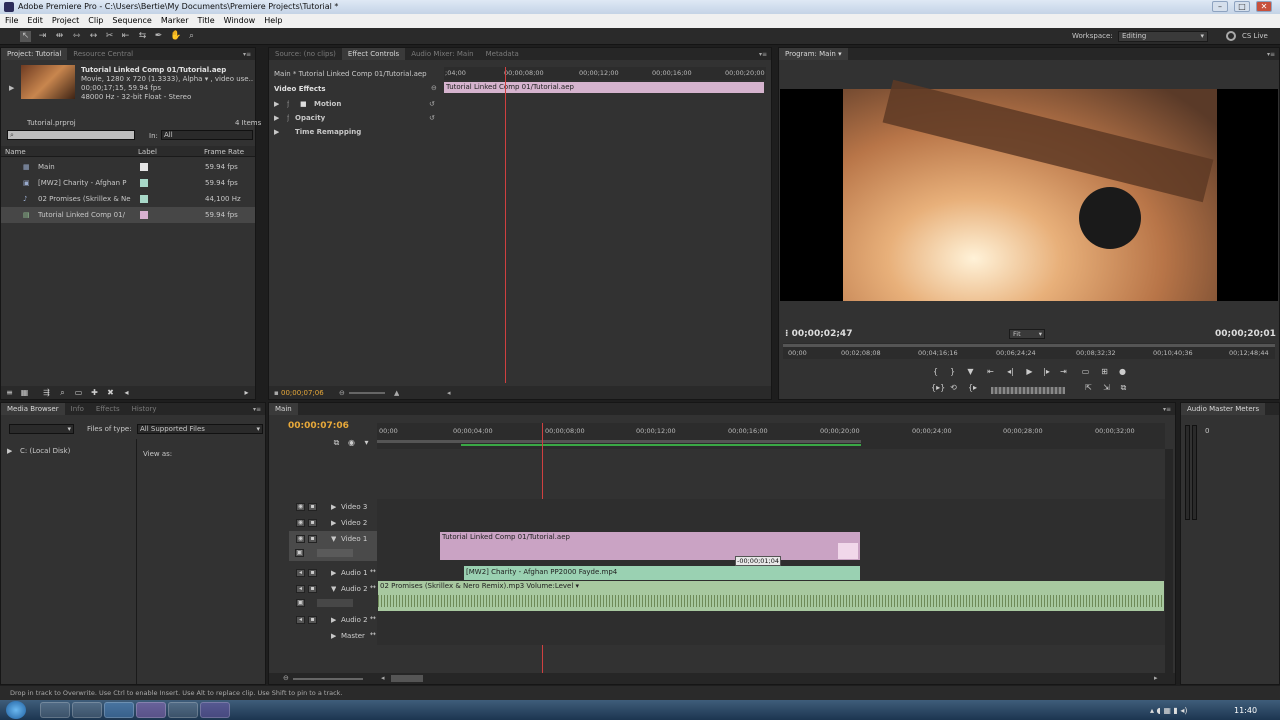 The height and width of the screenshot is (720, 1280). Describe the element at coordinates (1169, 710) in the screenshot. I see `tray-icons: ▴ ◖ ▦ ▮ ◂)` at that location.